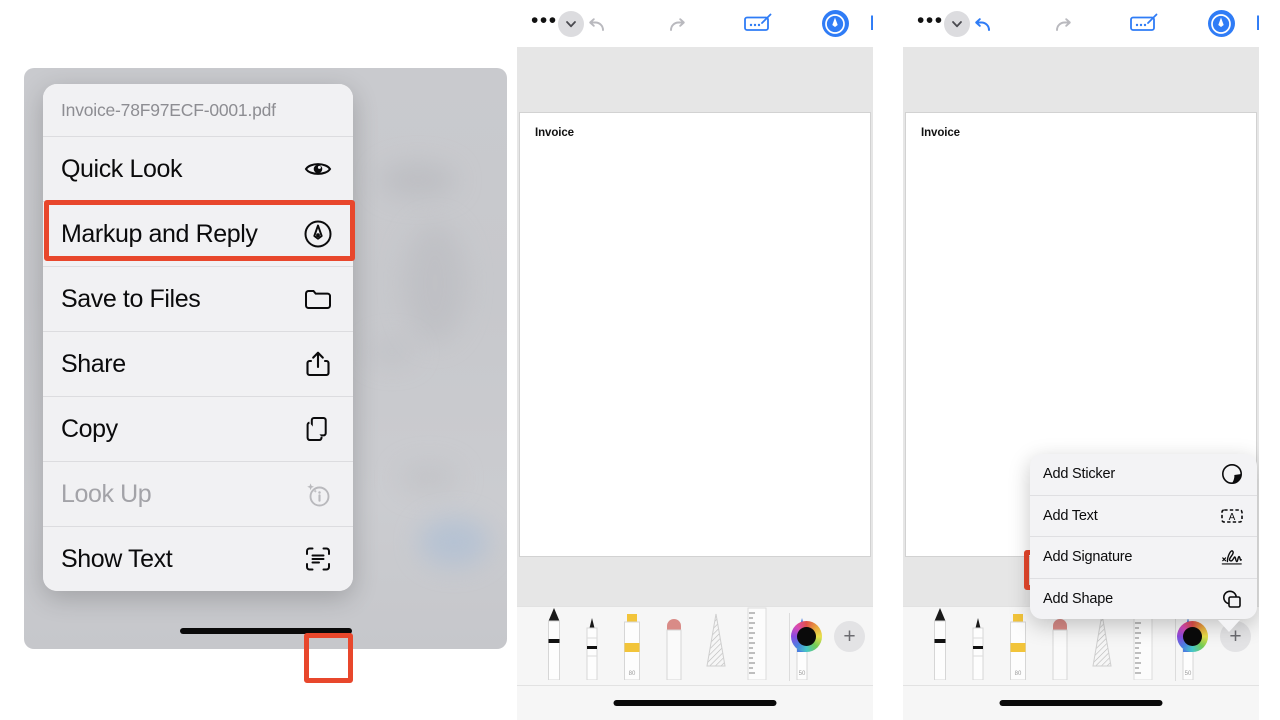 This screenshot has width=1280, height=720. I want to click on svg-text: A, so click(1232, 517).